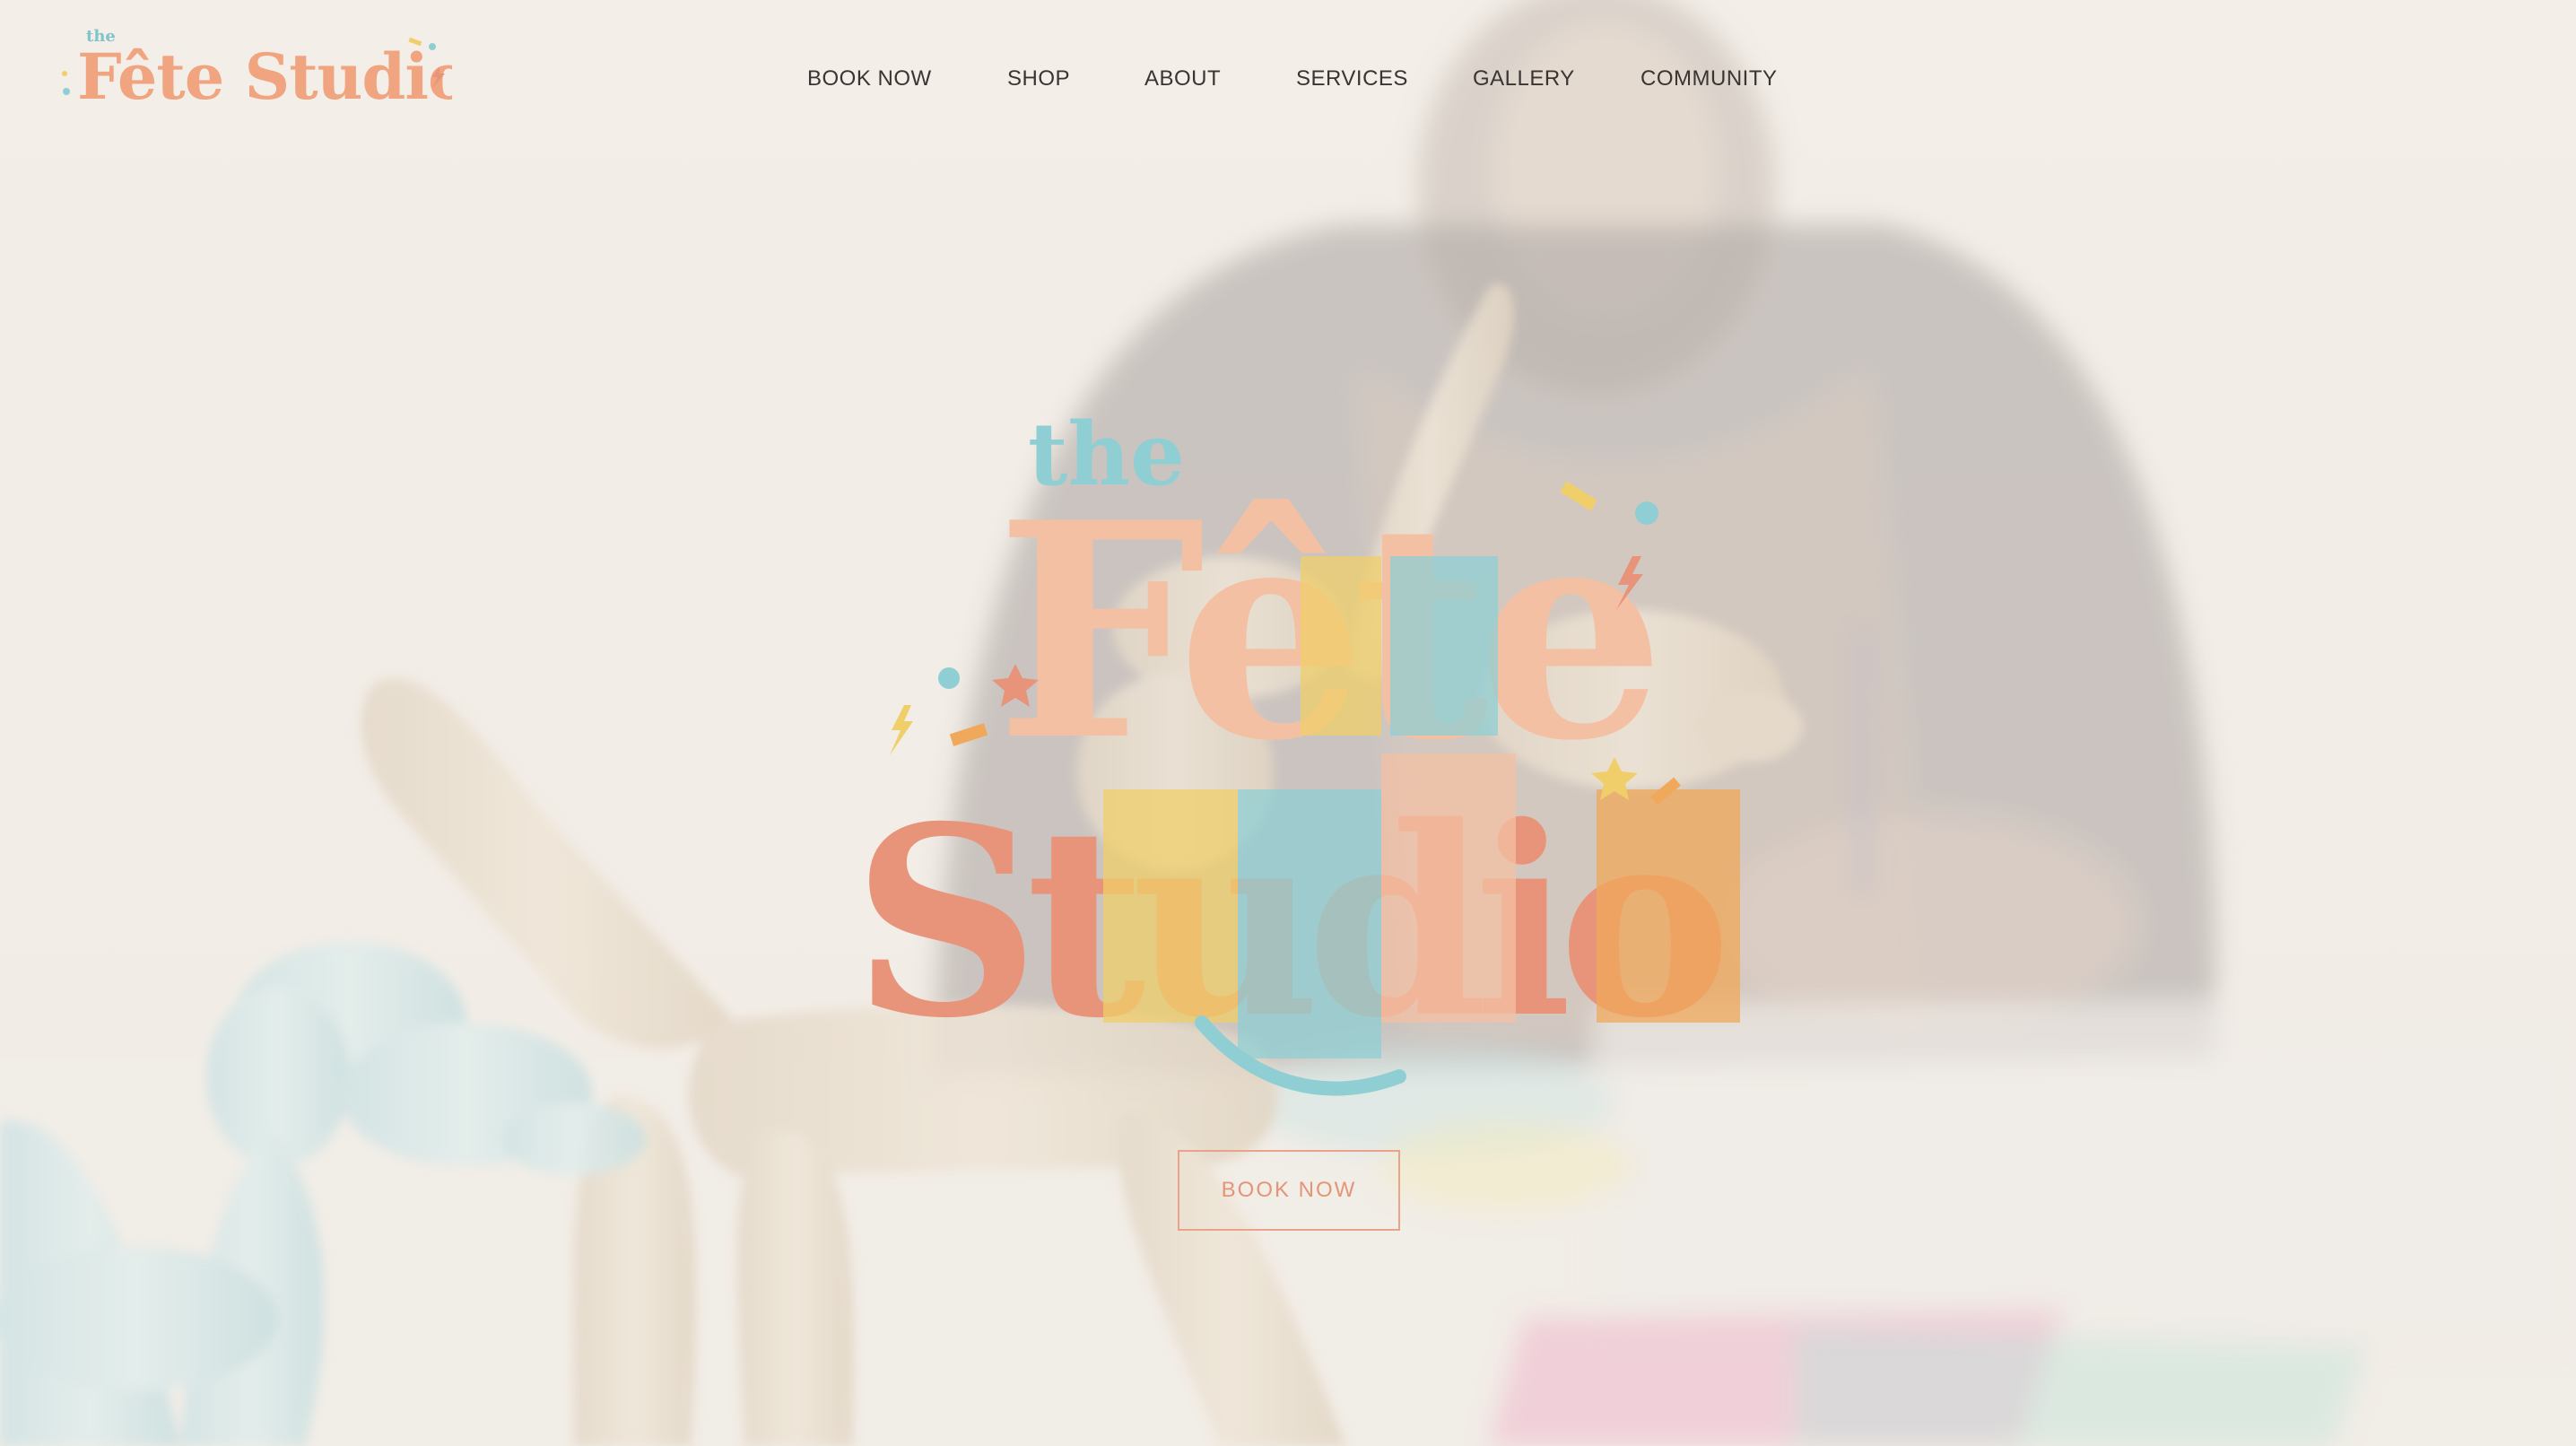  I want to click on svg-text: Fête Studio, so click(264, 76).